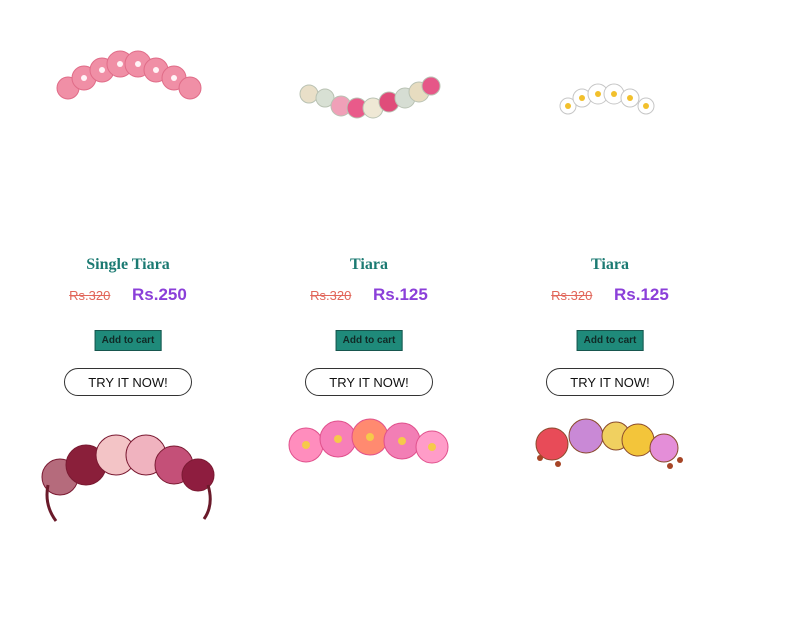 Image resolution: width=789 pixels, height=617 pixels. I want to click on sale-price: Rs.250, so click(159, 294).